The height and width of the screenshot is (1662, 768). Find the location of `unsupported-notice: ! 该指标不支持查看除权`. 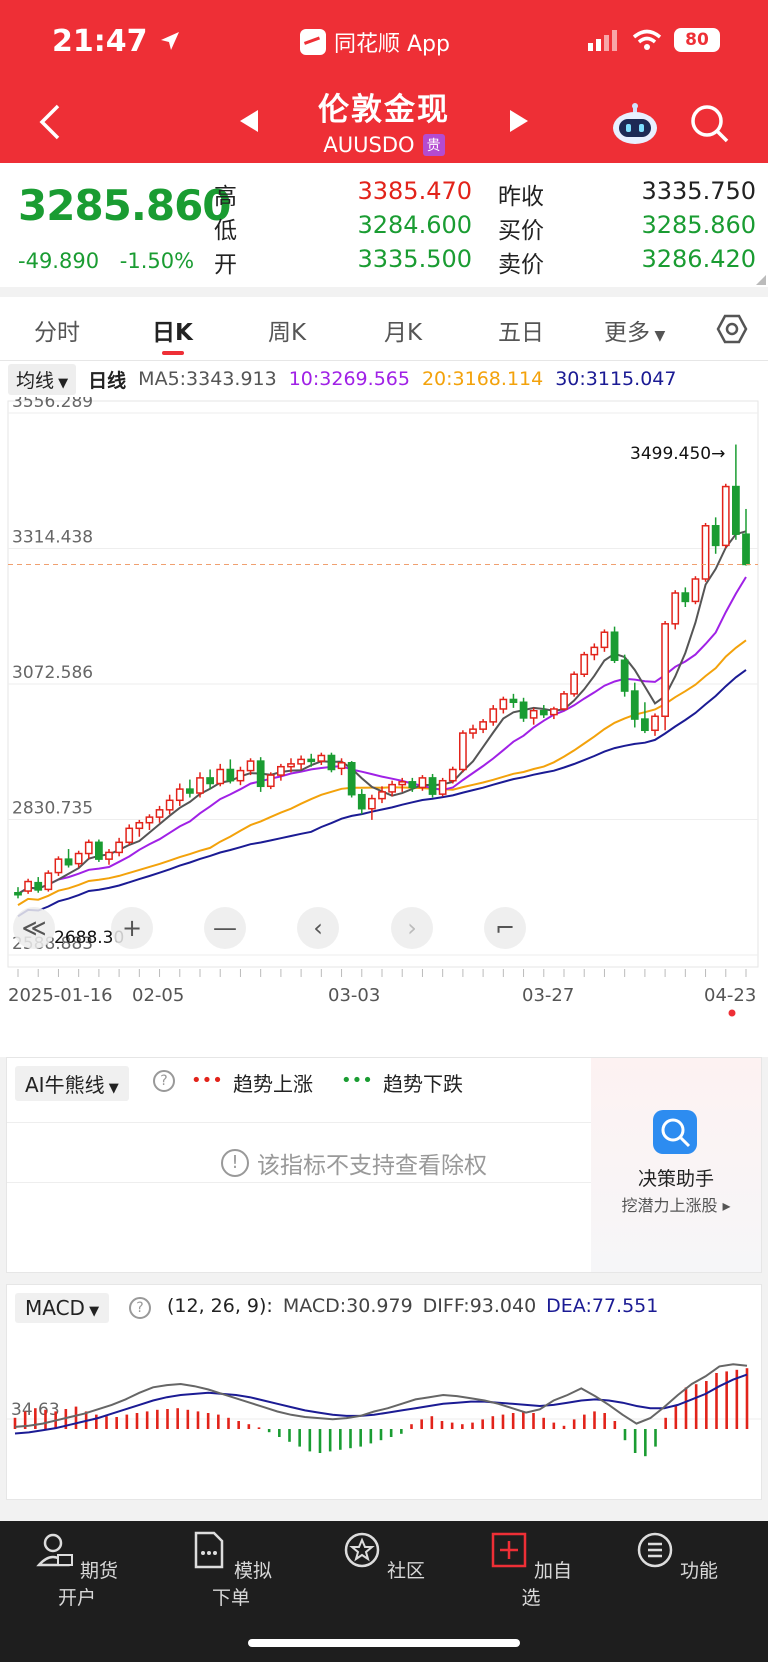

unsupported-notice: ! 该指标不支持查看除权 is located at coordinates (354, 1163).